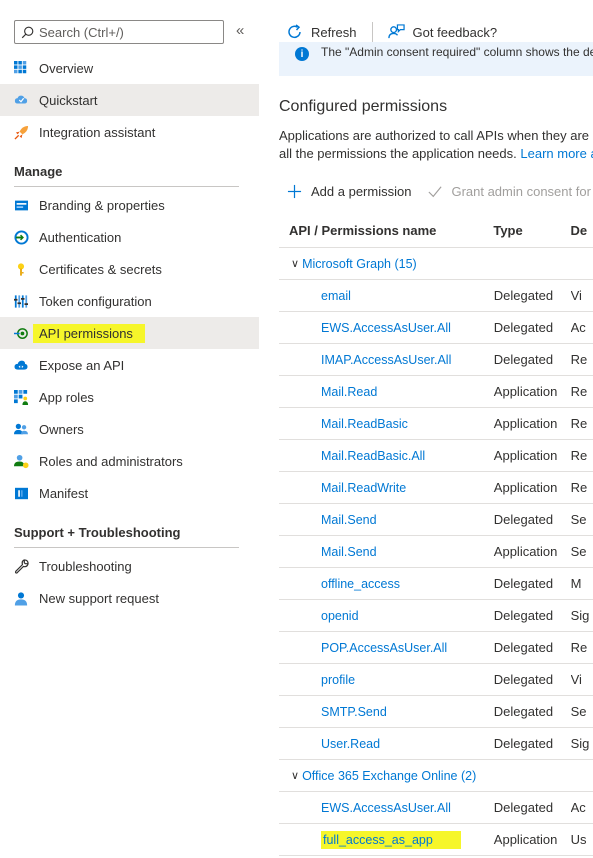  I want to click on learn-more-link: Learn more a, so click(556, 153).